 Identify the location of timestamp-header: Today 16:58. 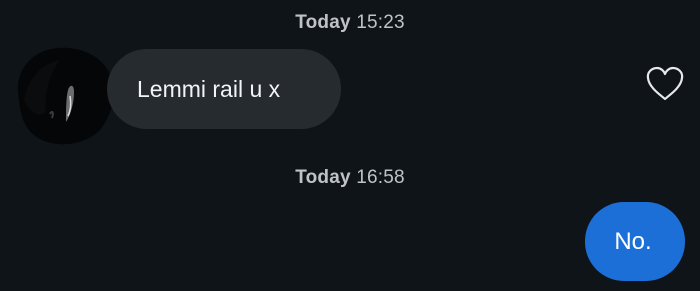
(350, 178).